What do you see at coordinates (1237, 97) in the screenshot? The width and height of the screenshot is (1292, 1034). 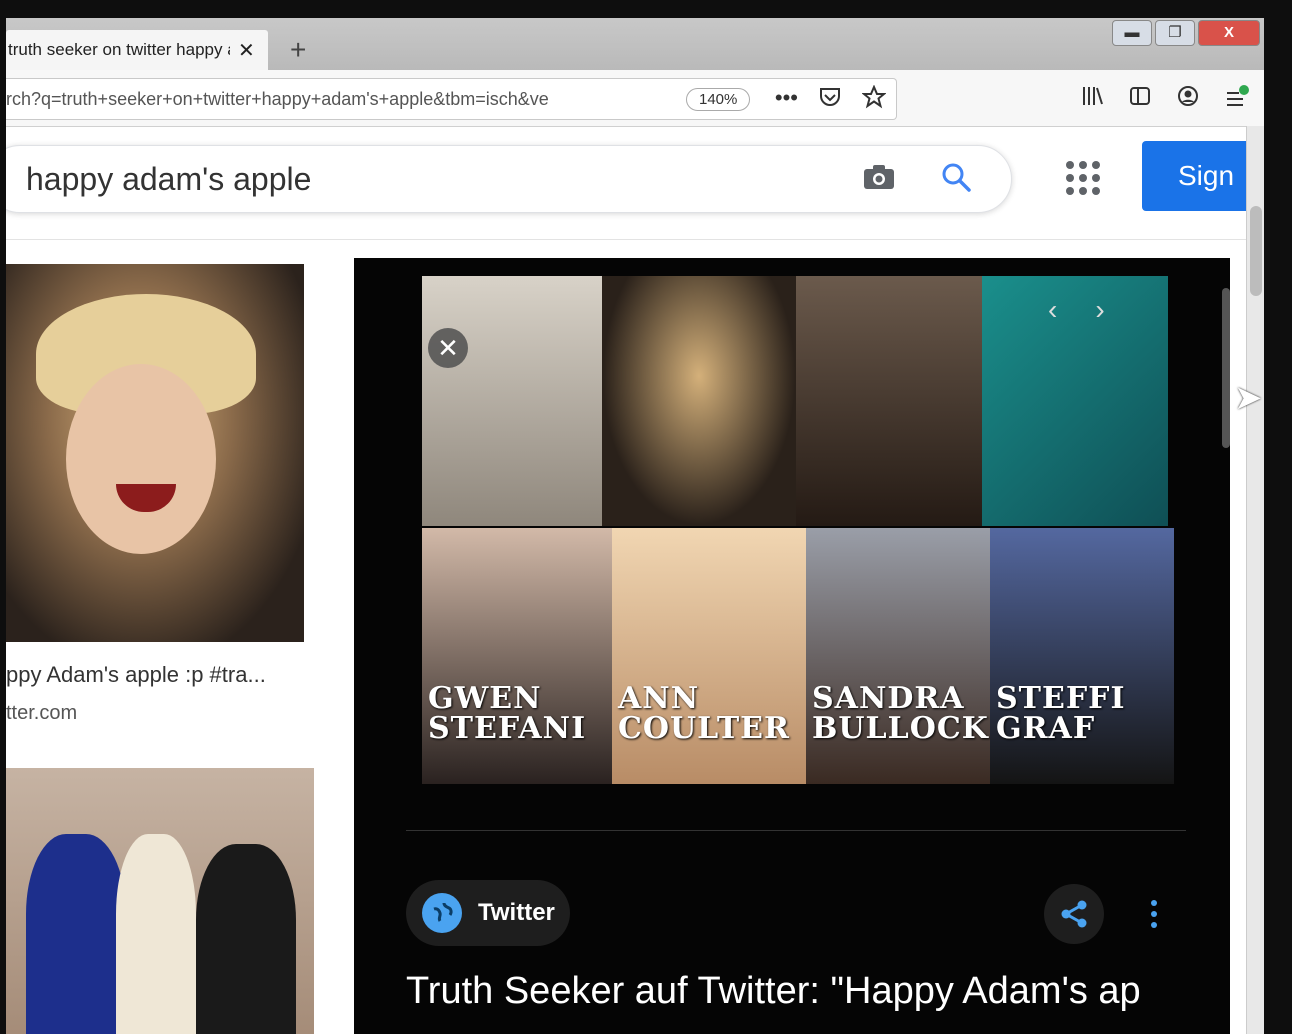 I see `menu-update-icon` at bounding box center [1237, 97].